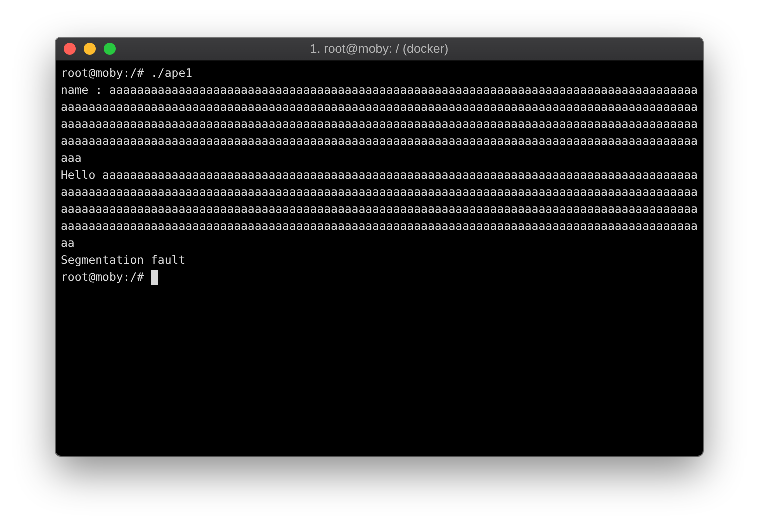 Image resolution: width=759 pixels, height=530 pixels. Describe the element at coordinates (123, 260) in the screenshot. I see `terminal-line: Segmentation fault` at that location.